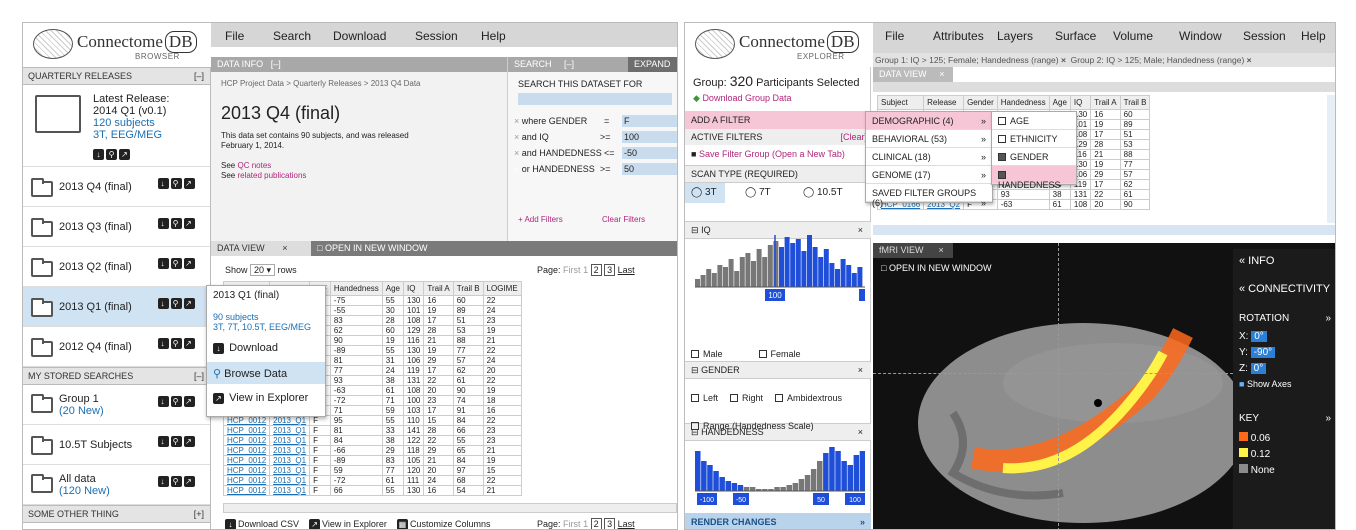 The height and width of the screenshot is (530, 1356). I want to click on download-group-link: Download Group Data, so click(746, 98).